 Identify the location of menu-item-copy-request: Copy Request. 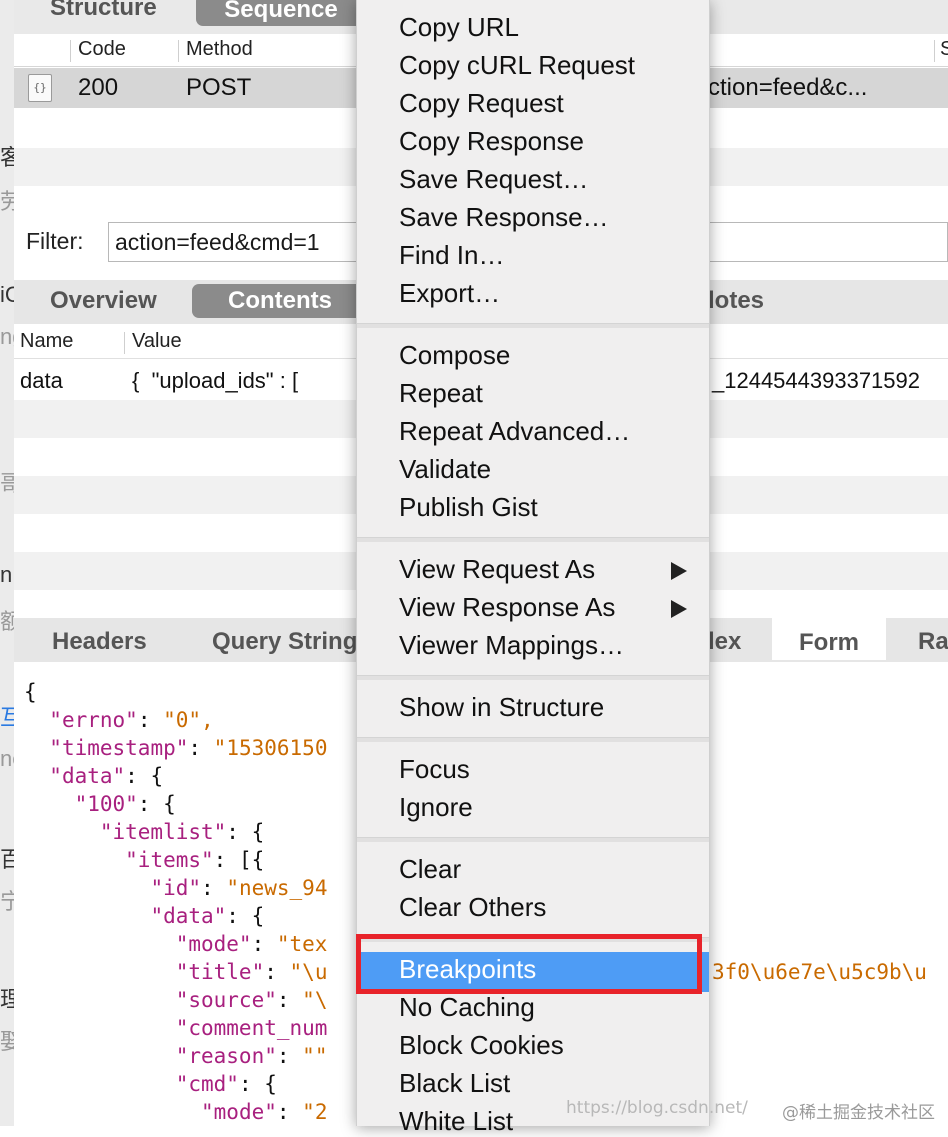
(481, 103).